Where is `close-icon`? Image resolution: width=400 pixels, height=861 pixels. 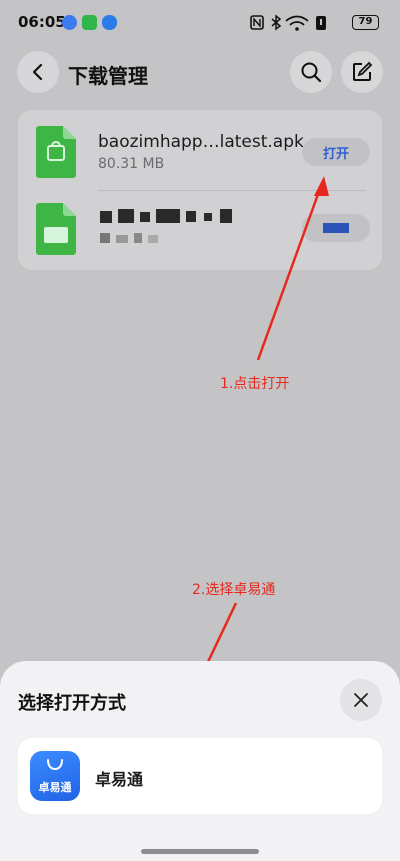 close-icon is located at coordinates (361, 700).